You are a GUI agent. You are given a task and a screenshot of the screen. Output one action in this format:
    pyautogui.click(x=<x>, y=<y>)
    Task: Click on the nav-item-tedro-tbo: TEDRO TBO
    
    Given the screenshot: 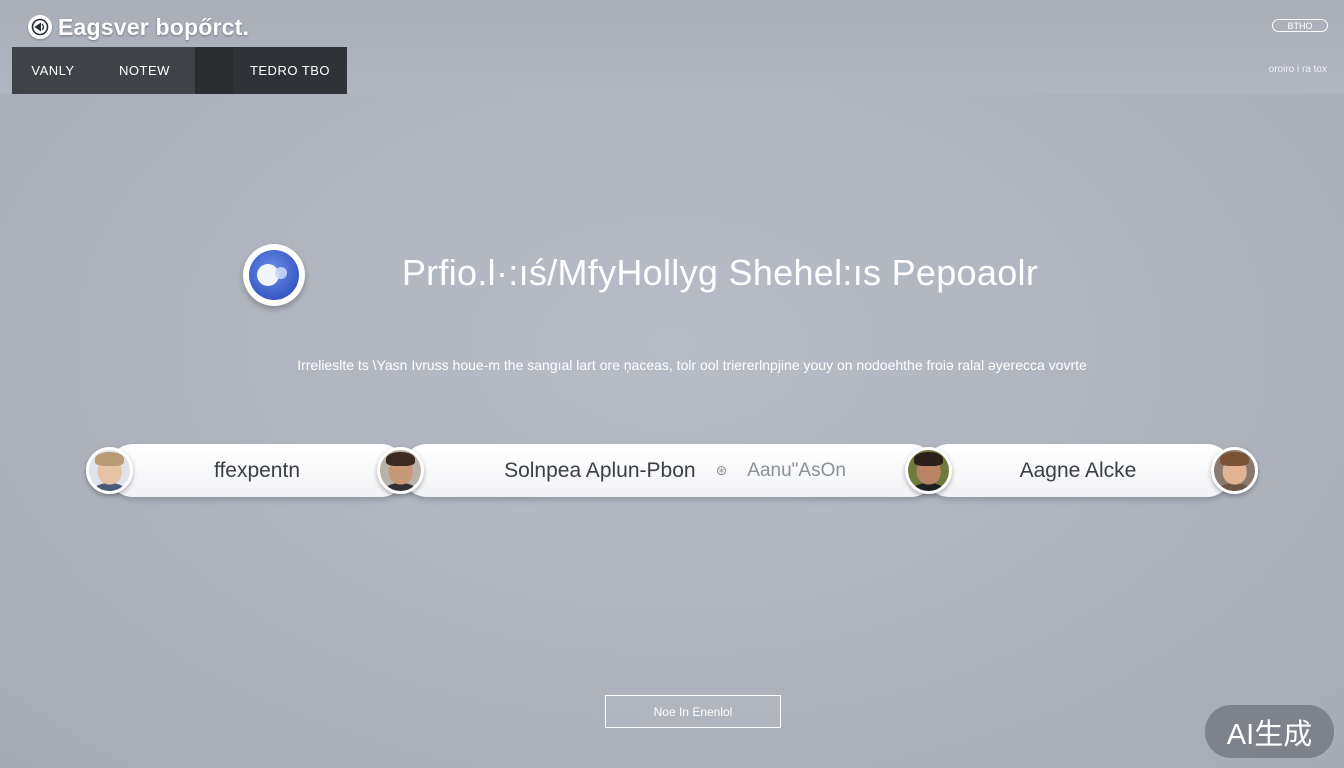 What is the action you would take?
    pyautogui.click(x=290, y=70)
    